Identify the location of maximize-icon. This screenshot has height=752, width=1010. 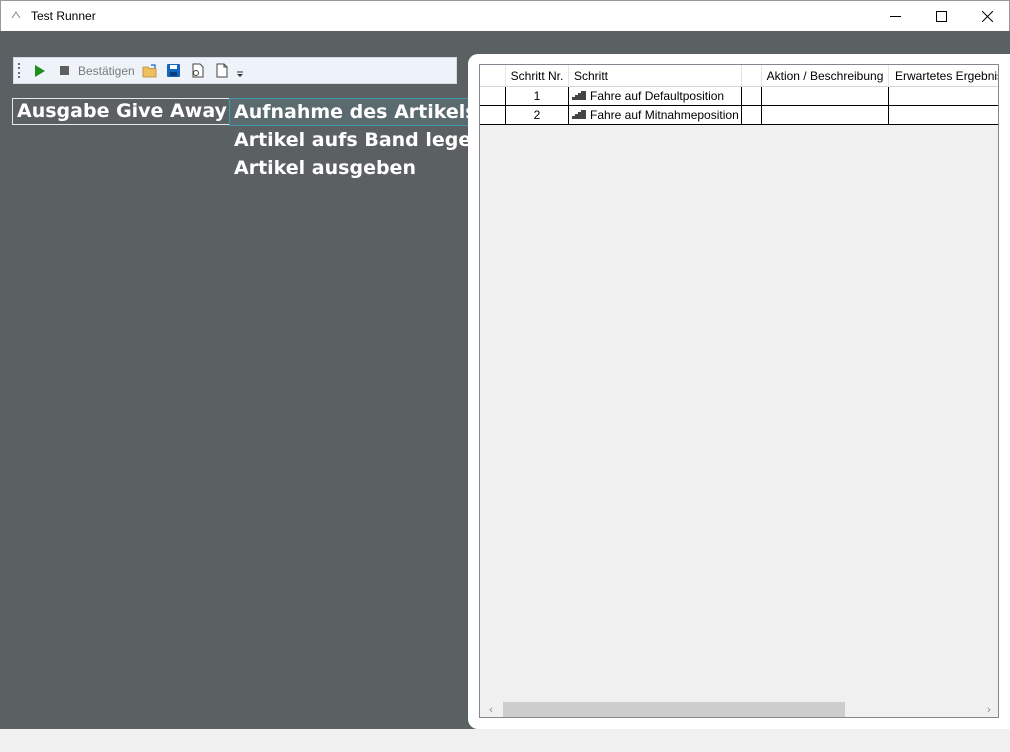
(941, 16).